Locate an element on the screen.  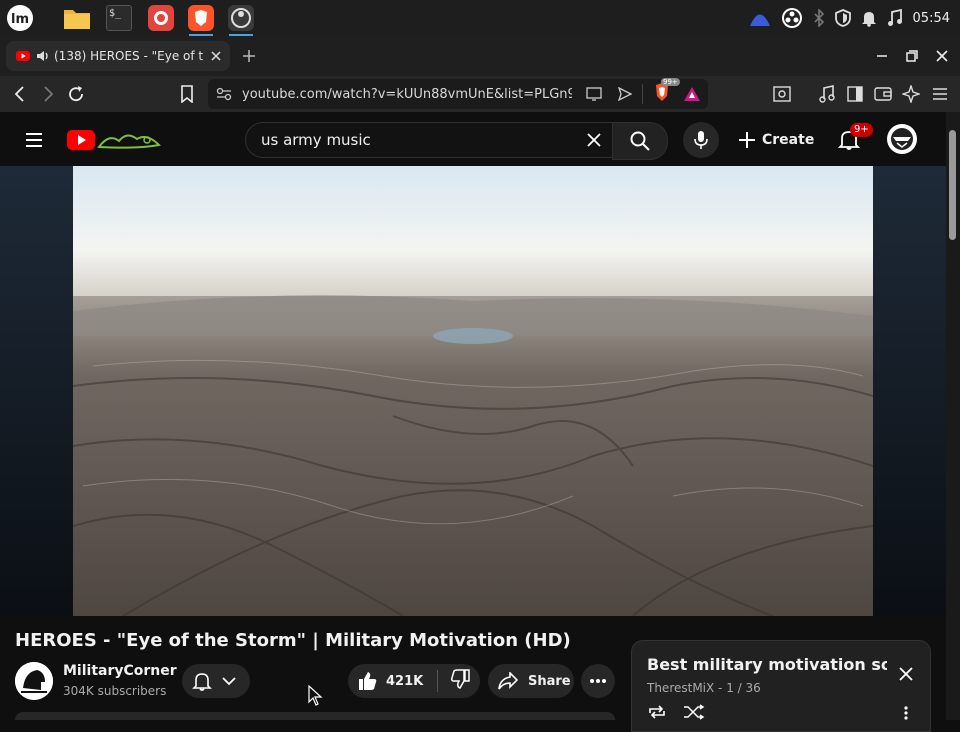
folder-icon is located at coordinates (77, 19).